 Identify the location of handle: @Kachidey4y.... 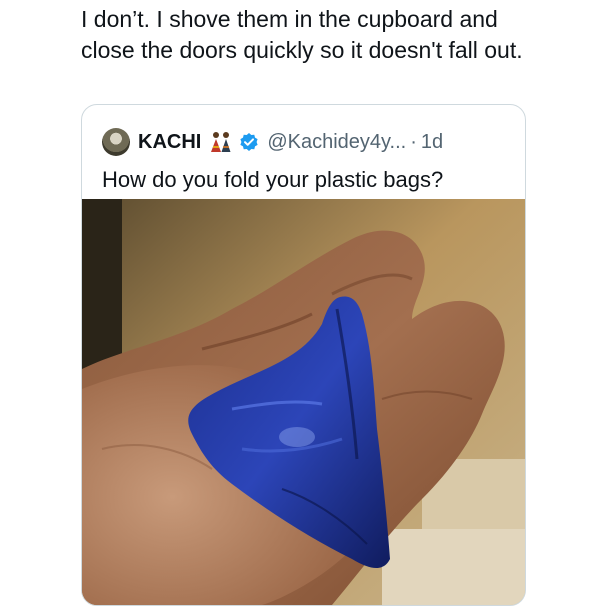
(336, 142).